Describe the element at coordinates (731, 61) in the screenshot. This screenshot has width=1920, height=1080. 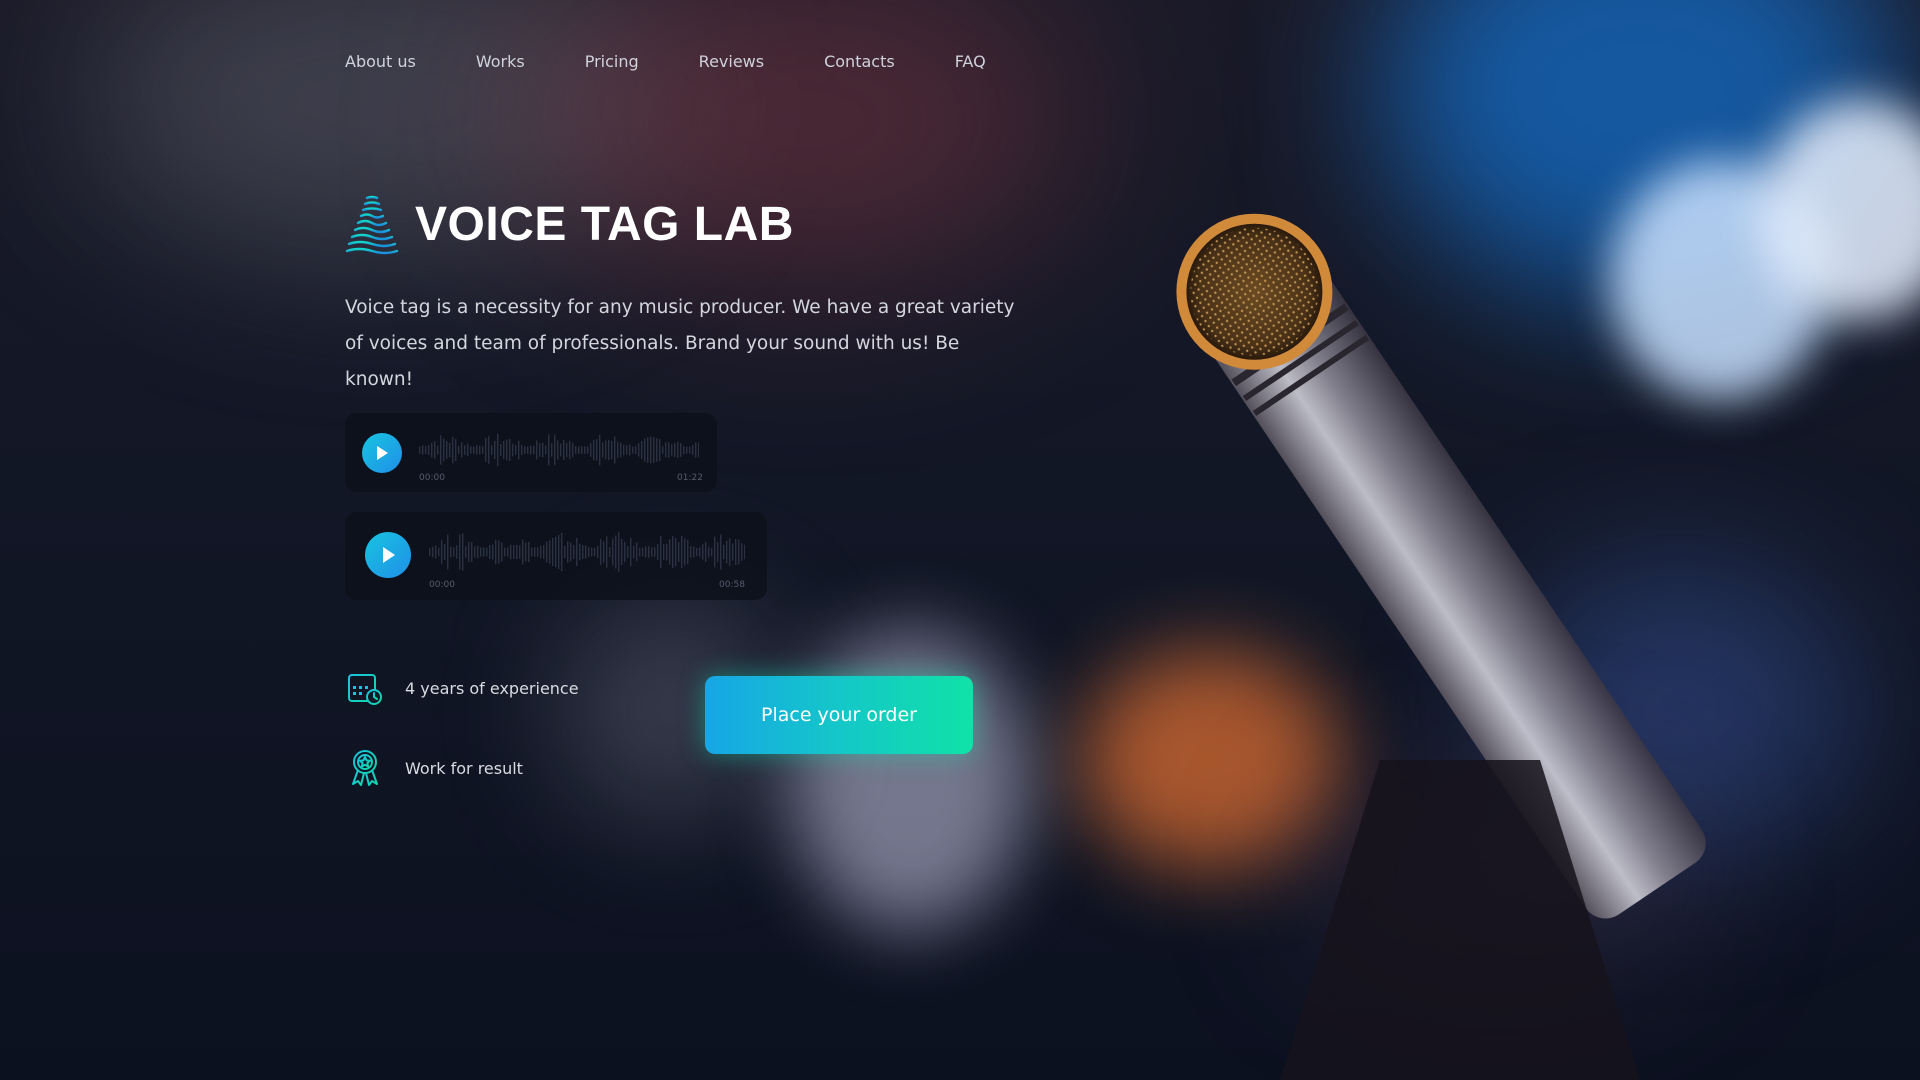
I see `nav-reviews: Reviews` at that location.